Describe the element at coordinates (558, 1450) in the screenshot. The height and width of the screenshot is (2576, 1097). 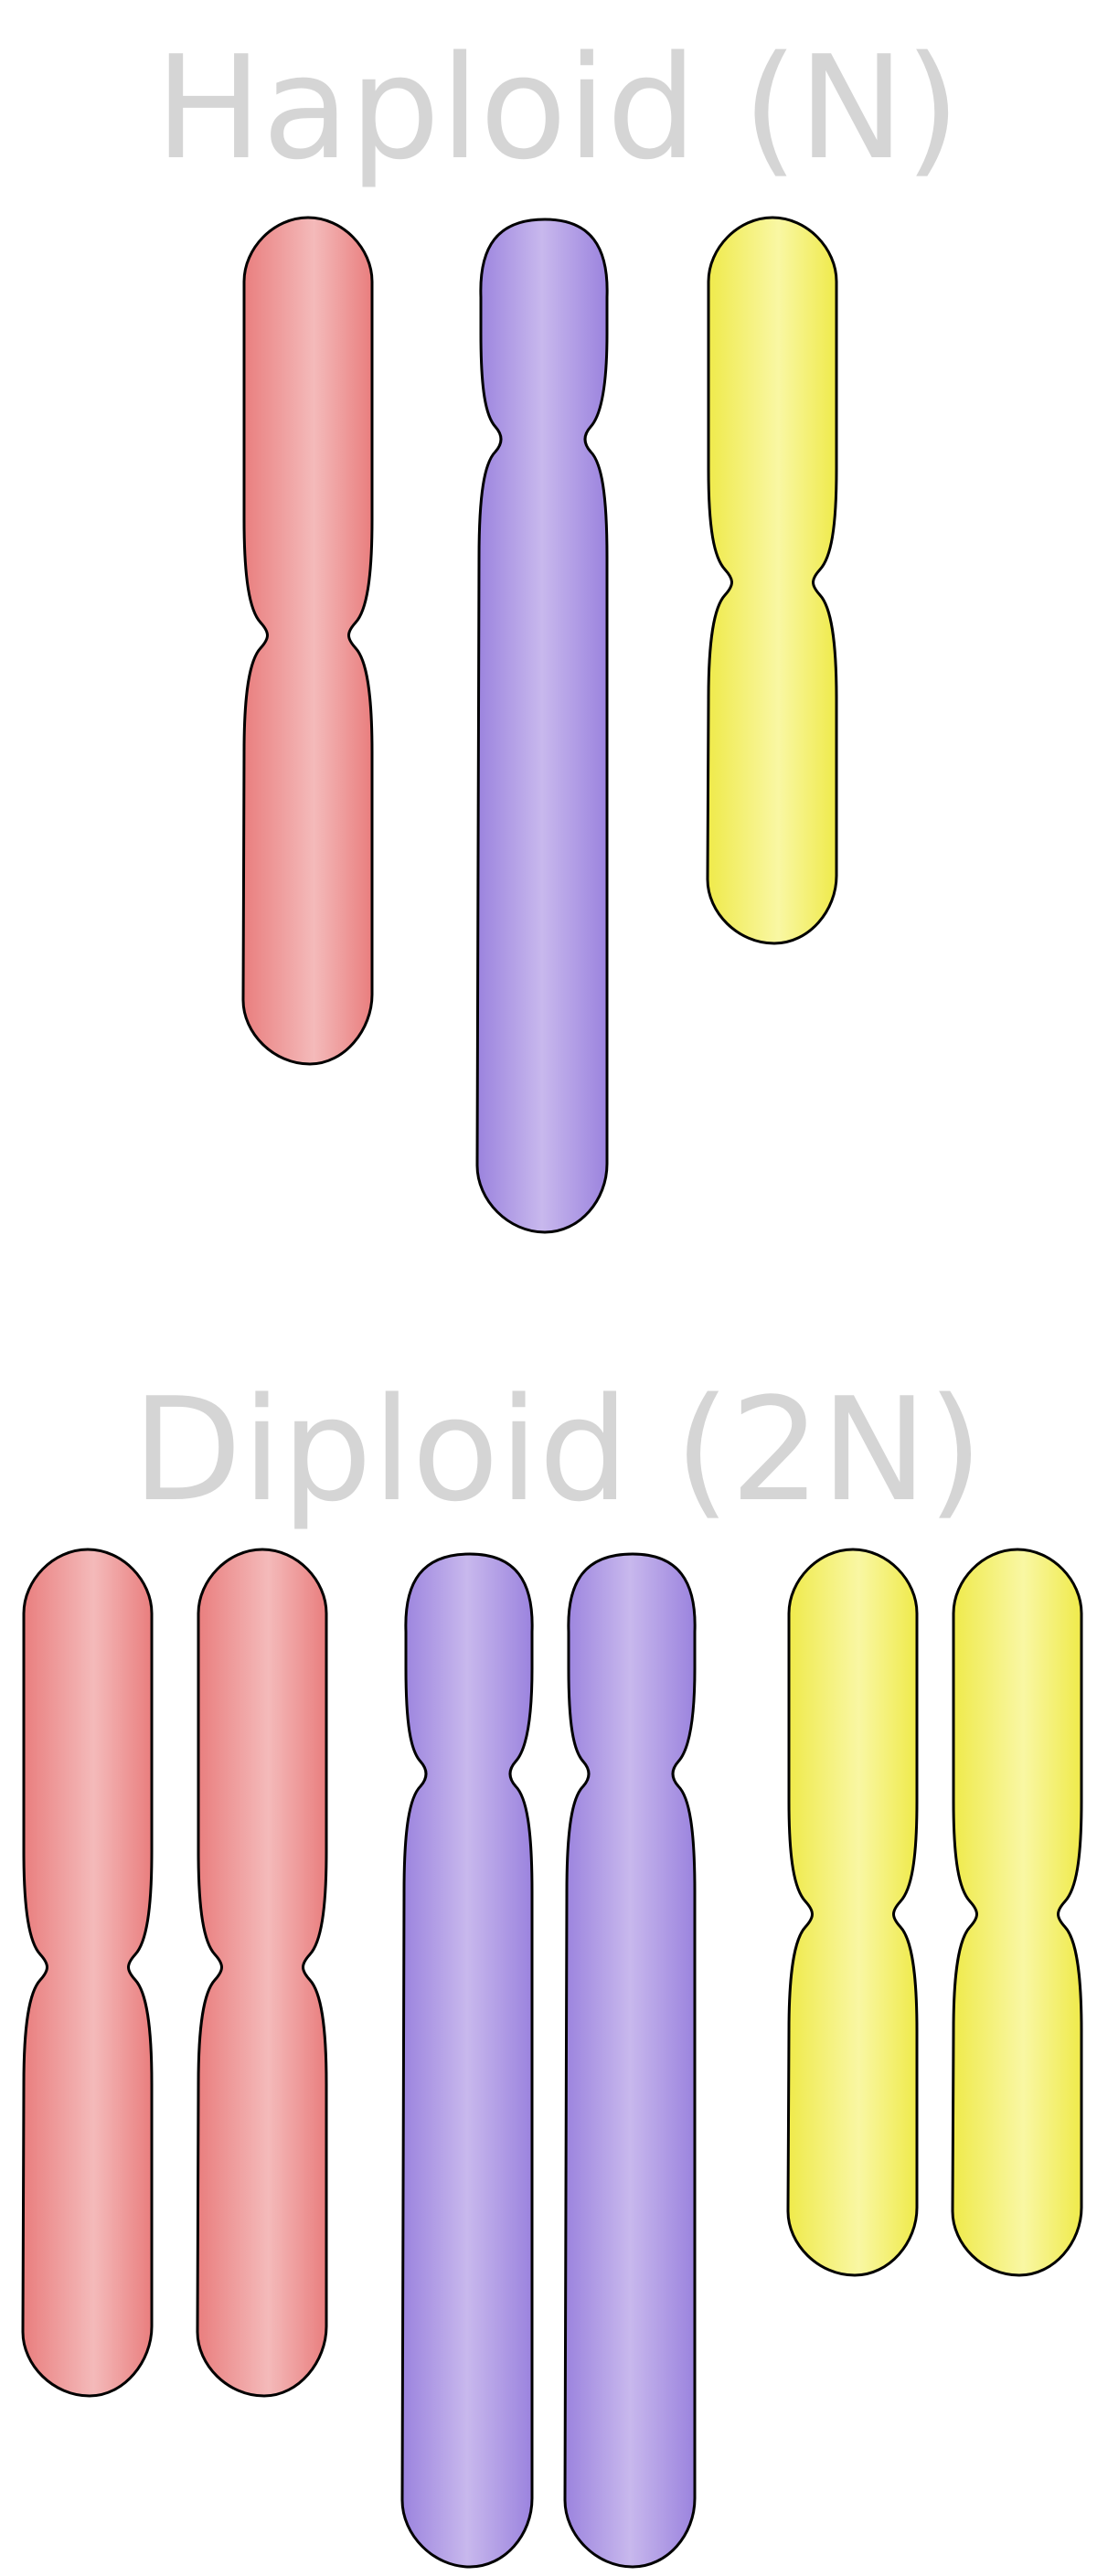
I see `diploid-title: Diploid (2N)` at that location.